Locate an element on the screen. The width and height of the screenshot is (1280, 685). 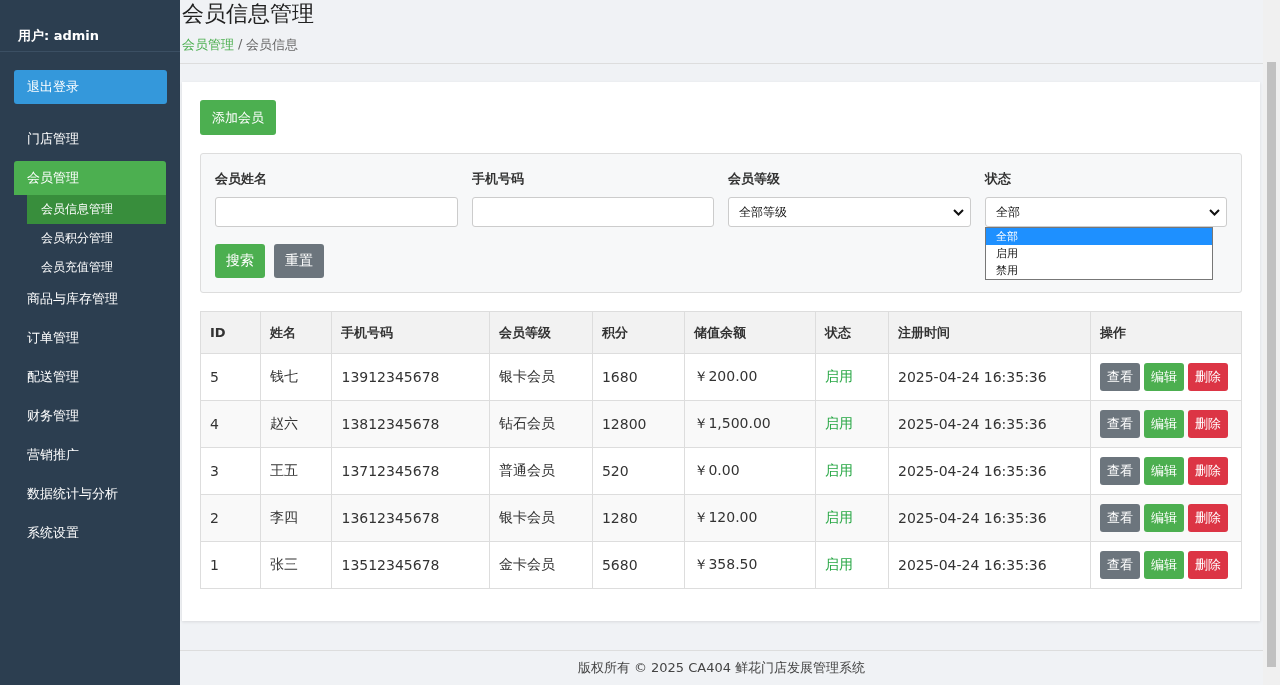
column-header: 状态 is located at coordinates (852, 332).